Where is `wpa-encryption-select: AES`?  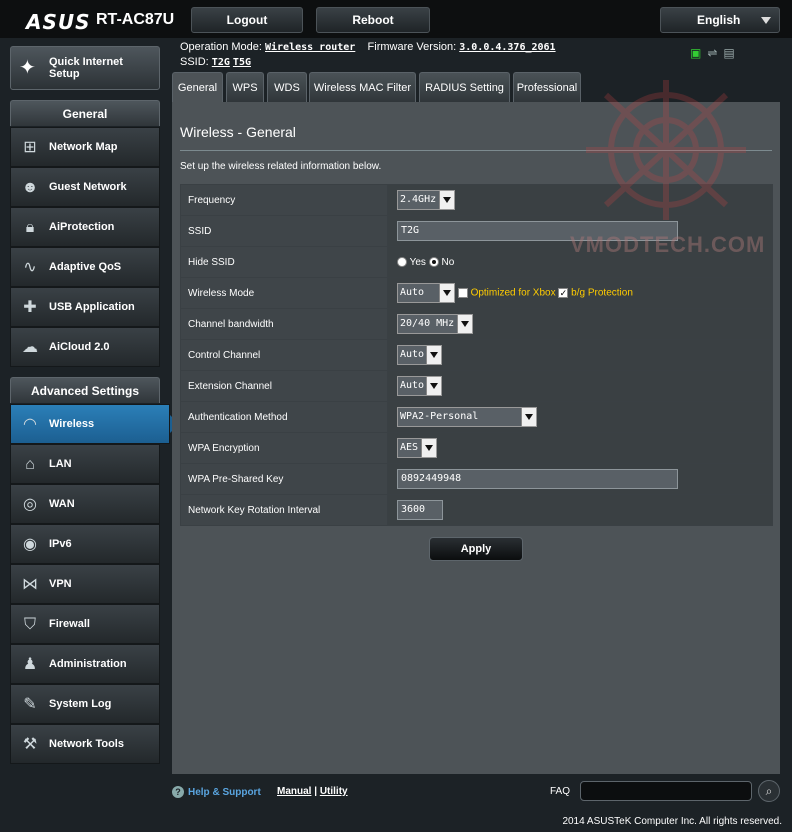 wpa-encryption-select: AES is located at coordinates (417, 448).